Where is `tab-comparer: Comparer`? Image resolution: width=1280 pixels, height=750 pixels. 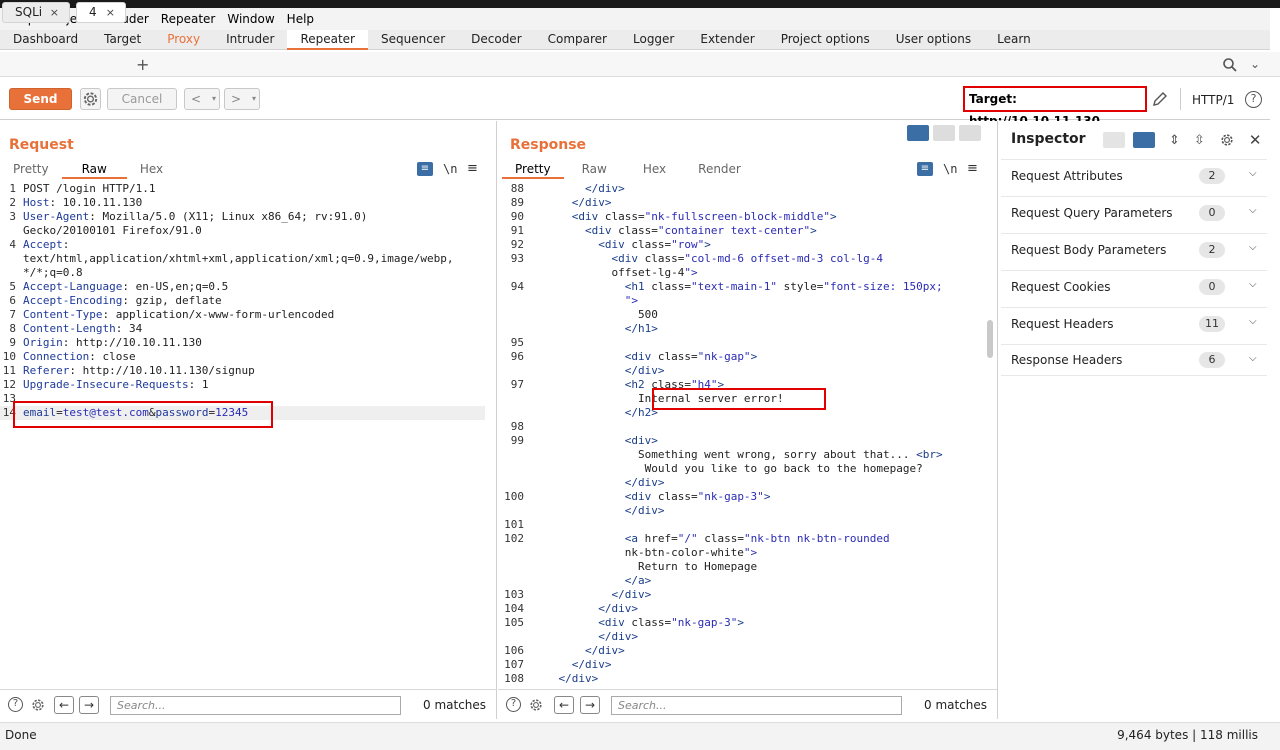 tab-comparer: Comparer is located at coordinates (577, 40).